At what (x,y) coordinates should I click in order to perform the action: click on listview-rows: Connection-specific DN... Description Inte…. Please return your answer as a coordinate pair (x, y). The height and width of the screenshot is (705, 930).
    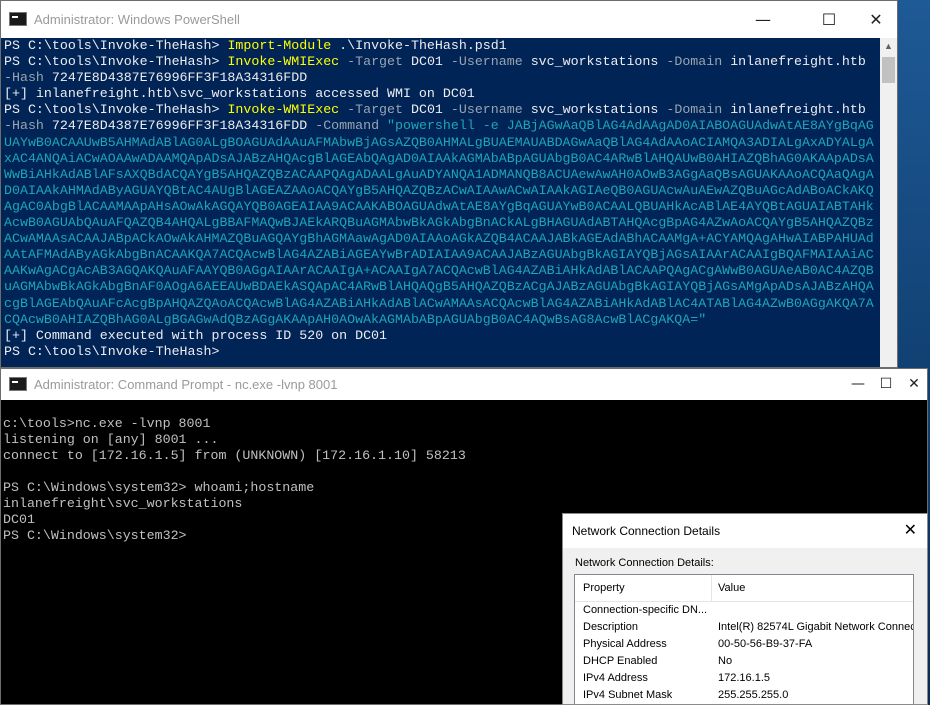
    Looking at the image, I should click on (744, 653).